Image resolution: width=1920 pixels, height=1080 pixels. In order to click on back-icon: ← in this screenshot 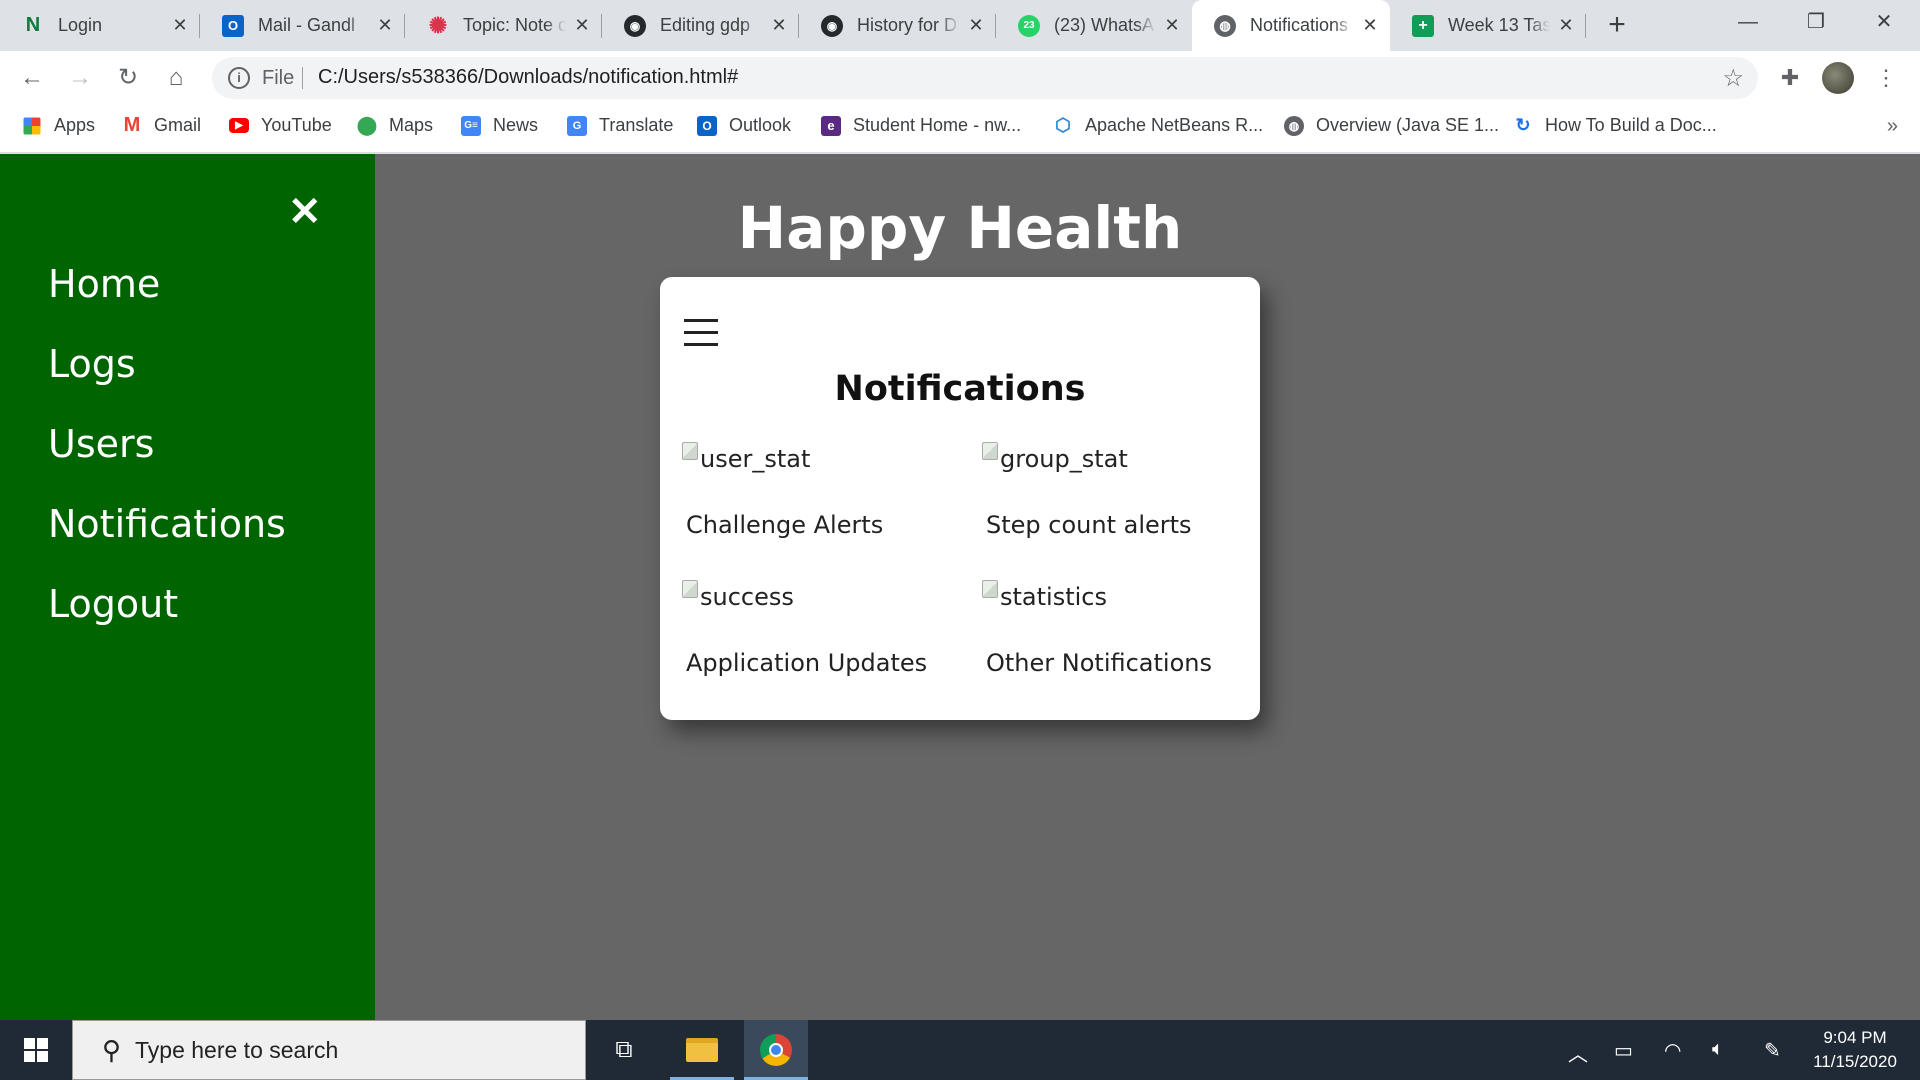, I will do `click(32, 78)`.